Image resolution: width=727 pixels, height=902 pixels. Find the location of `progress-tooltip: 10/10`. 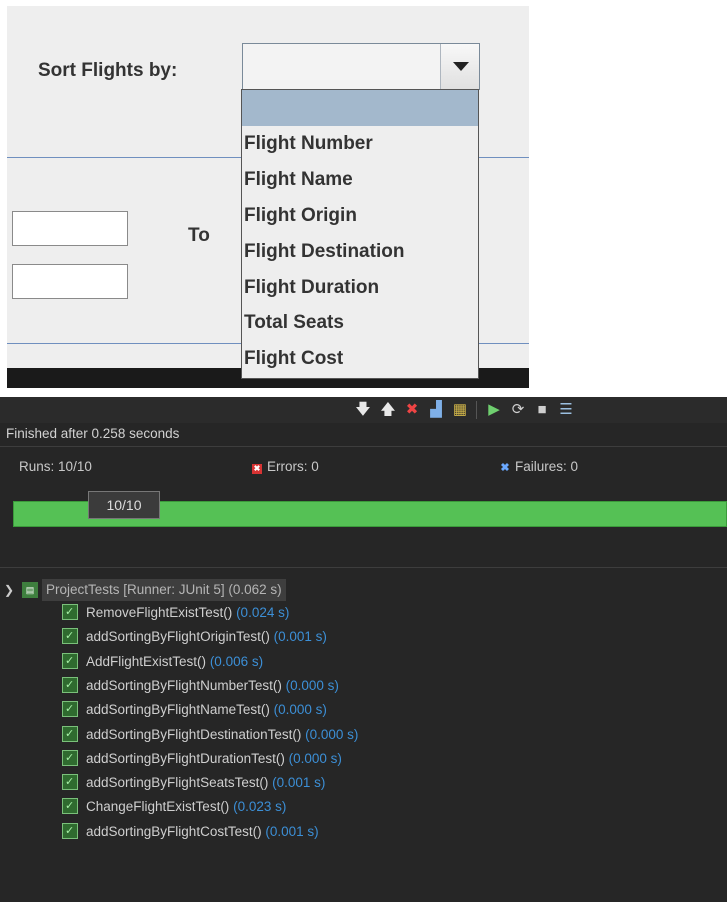

progress-tooltip: 10/10 is located at coordinates (124, 505).